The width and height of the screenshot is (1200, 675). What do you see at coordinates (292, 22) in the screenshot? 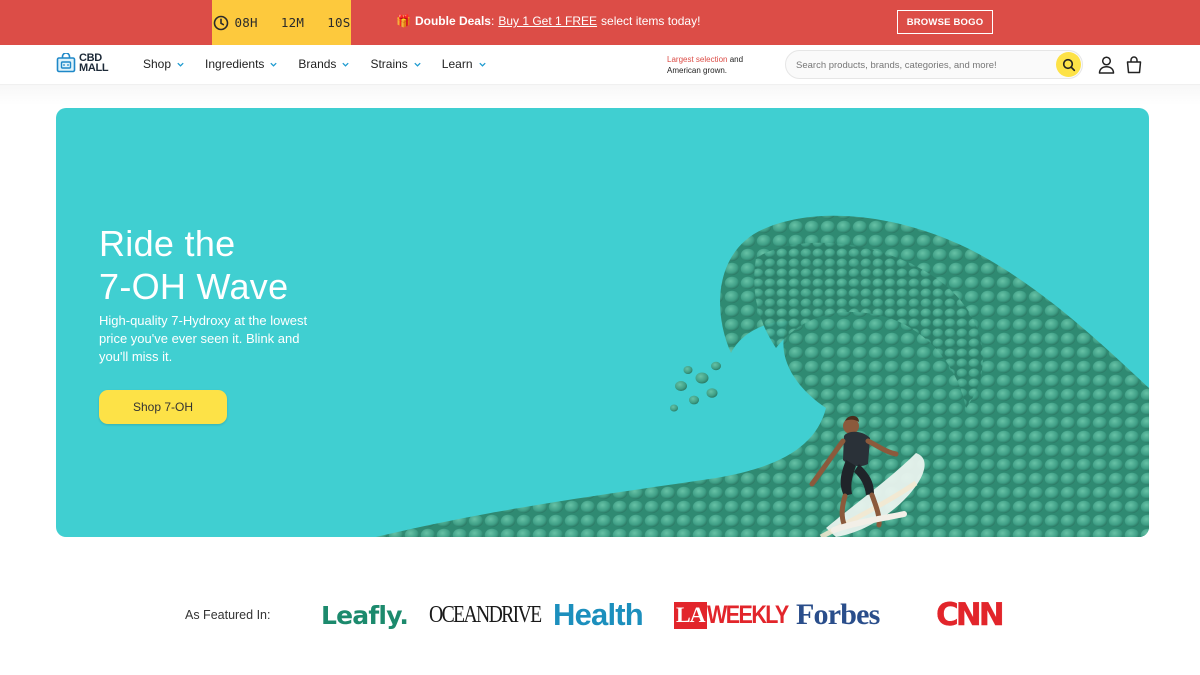
I see `countdown-value: 08H 12M 10S` at bounding box center [292, 22].